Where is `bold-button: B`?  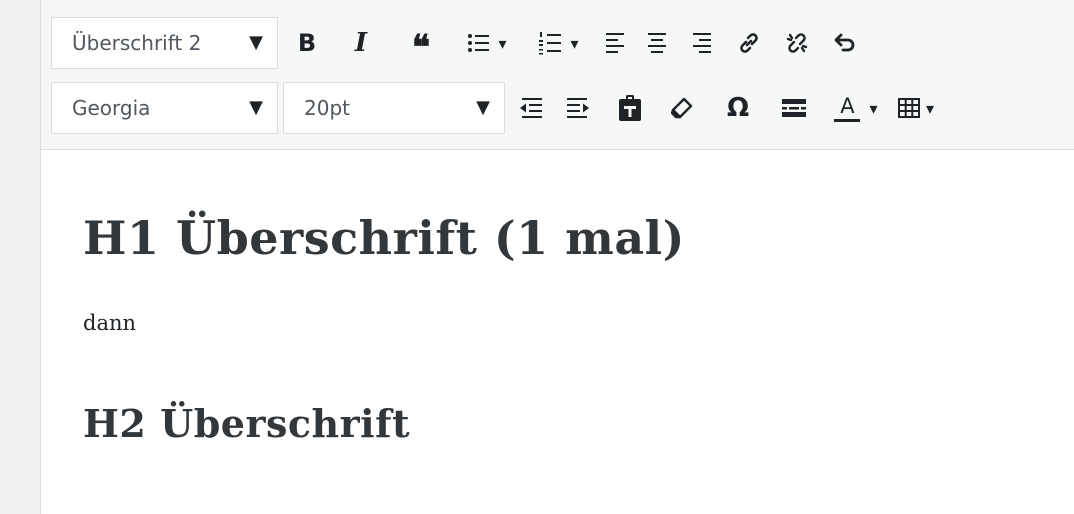
bold-button: B is located at coordinates (307, 43).